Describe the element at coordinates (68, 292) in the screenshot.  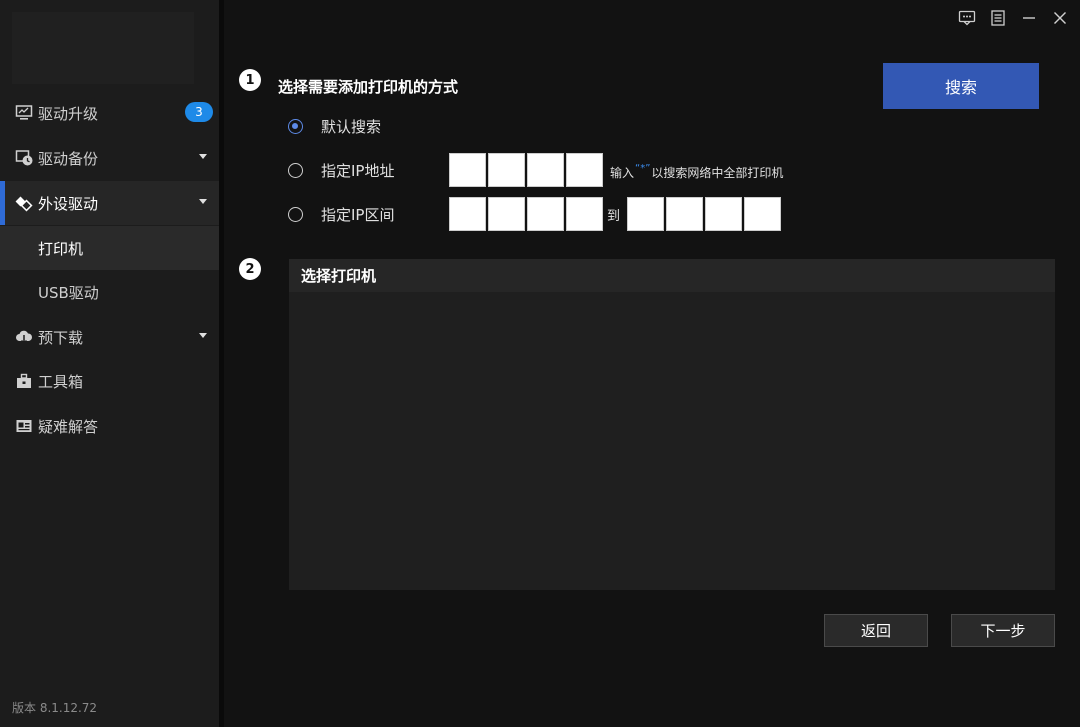
I see `sidebar-subitem-label: USB驱动` at that location.